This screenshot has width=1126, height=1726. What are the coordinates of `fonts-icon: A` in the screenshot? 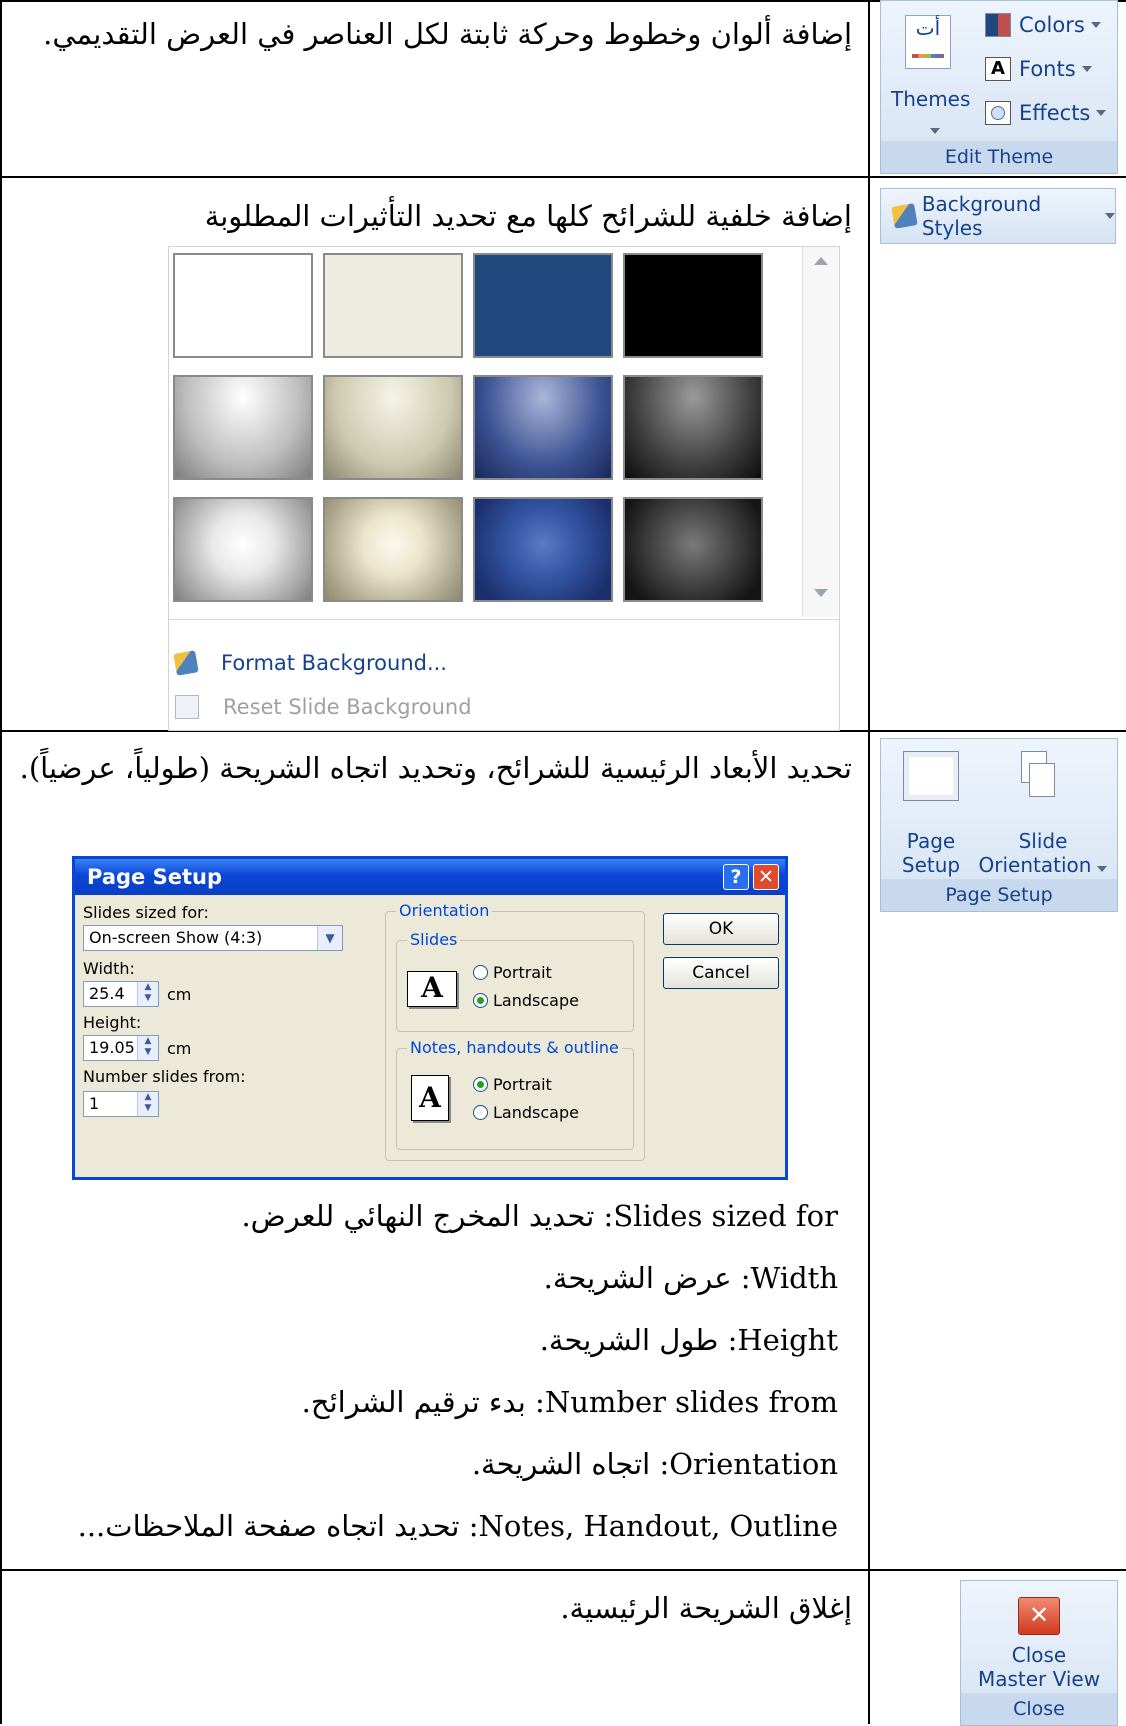 It's located at (998, 69).